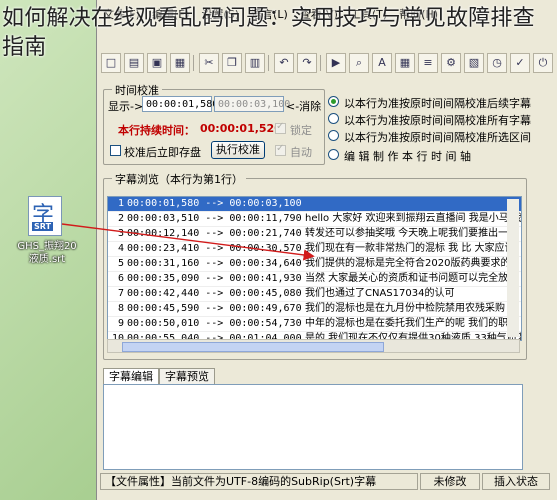 Image resolution: width=557 pixels, height=500 pixels. Describe the element at coordinates (188, 242) in the screenshot. I see `annotation-arrow` at that location.